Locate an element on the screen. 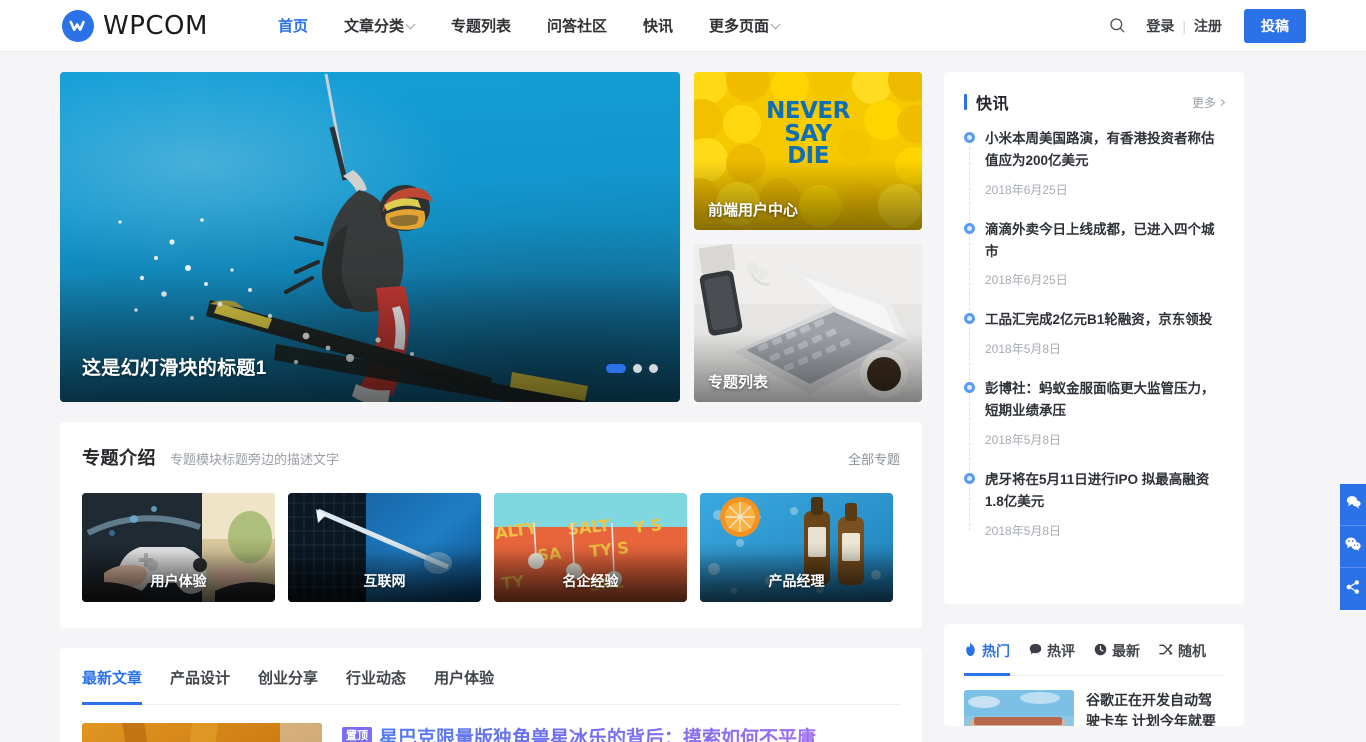  login-link: 登录 is located at coordinates (1160, 26).